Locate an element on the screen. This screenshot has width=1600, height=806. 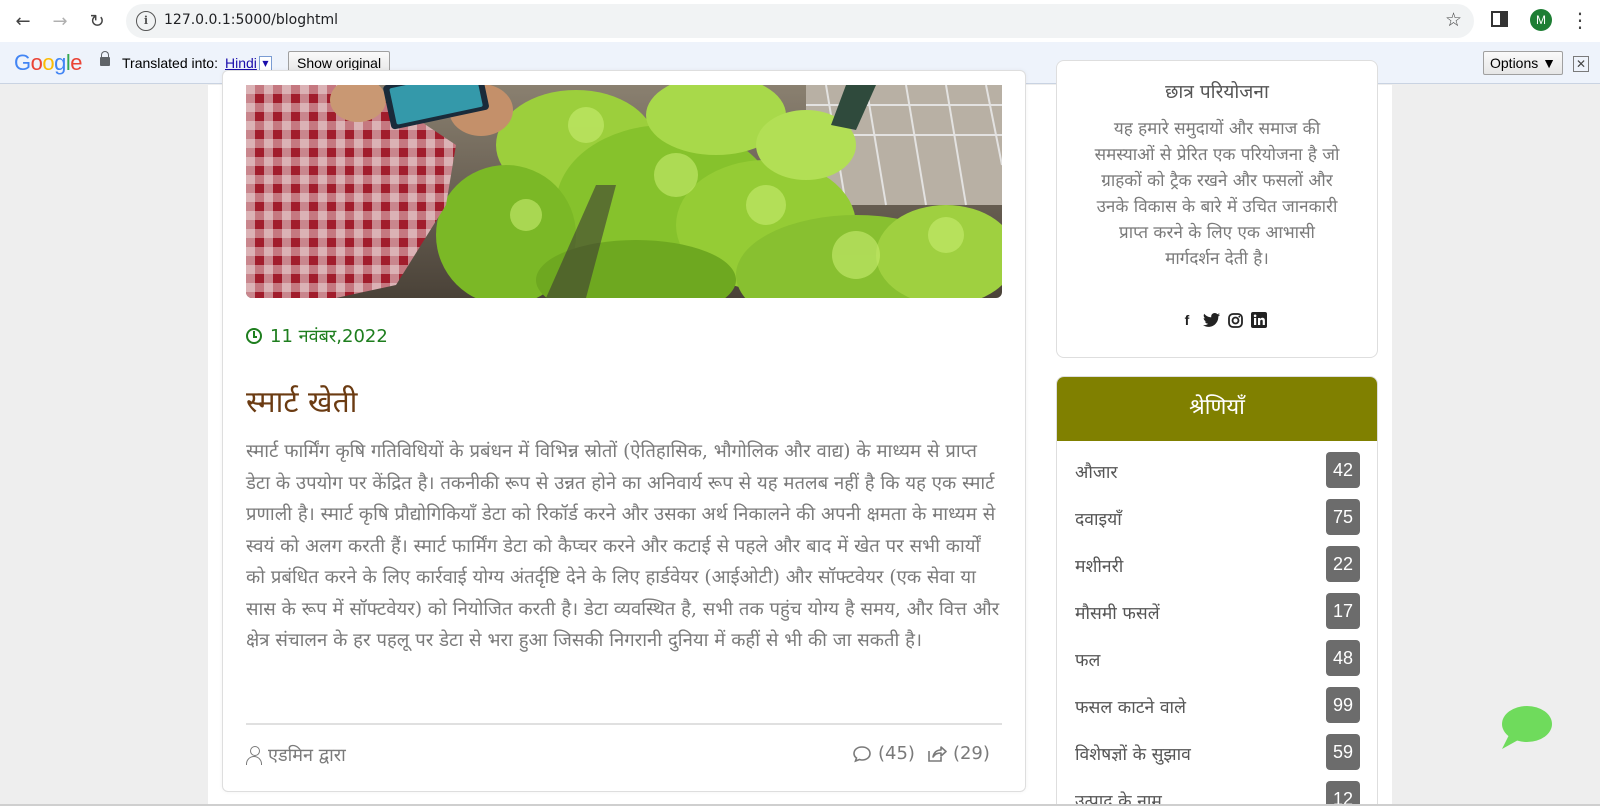
category-count-badge: 12 is located at coordinates (1343, 793).